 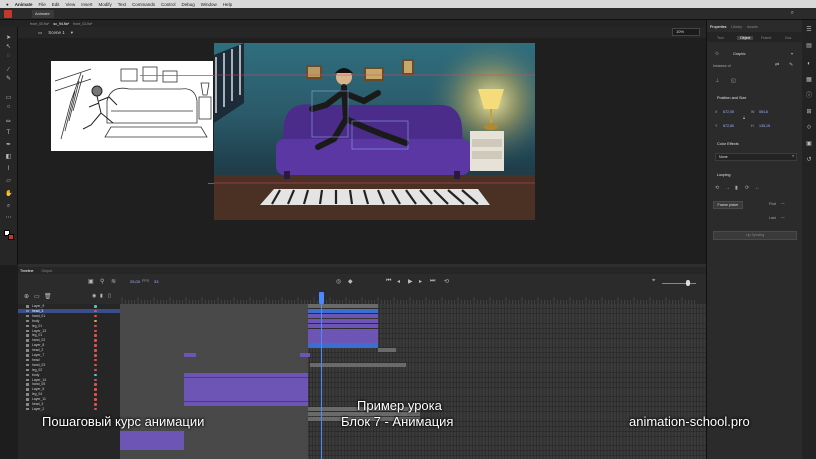 I want to click on layer-name: hand_03, so click(x=38, y=365).